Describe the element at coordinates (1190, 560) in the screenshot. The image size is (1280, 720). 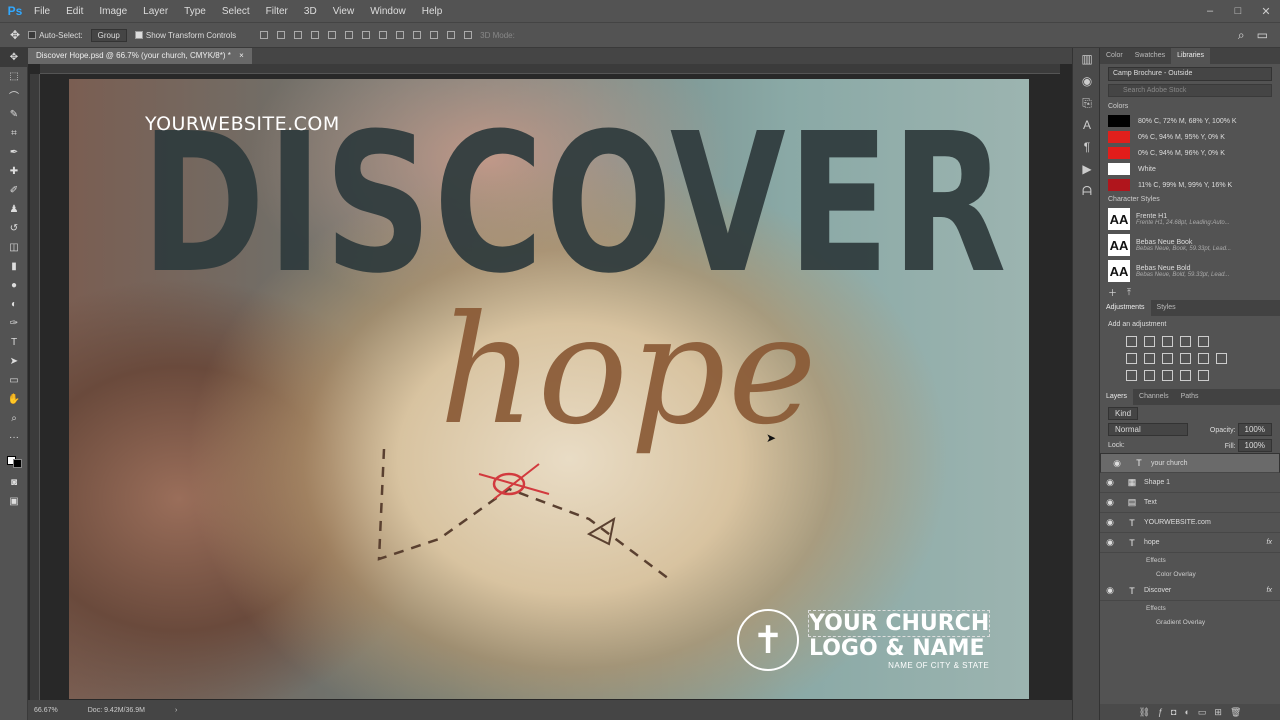
I see `effects-row: Effects` at that location.